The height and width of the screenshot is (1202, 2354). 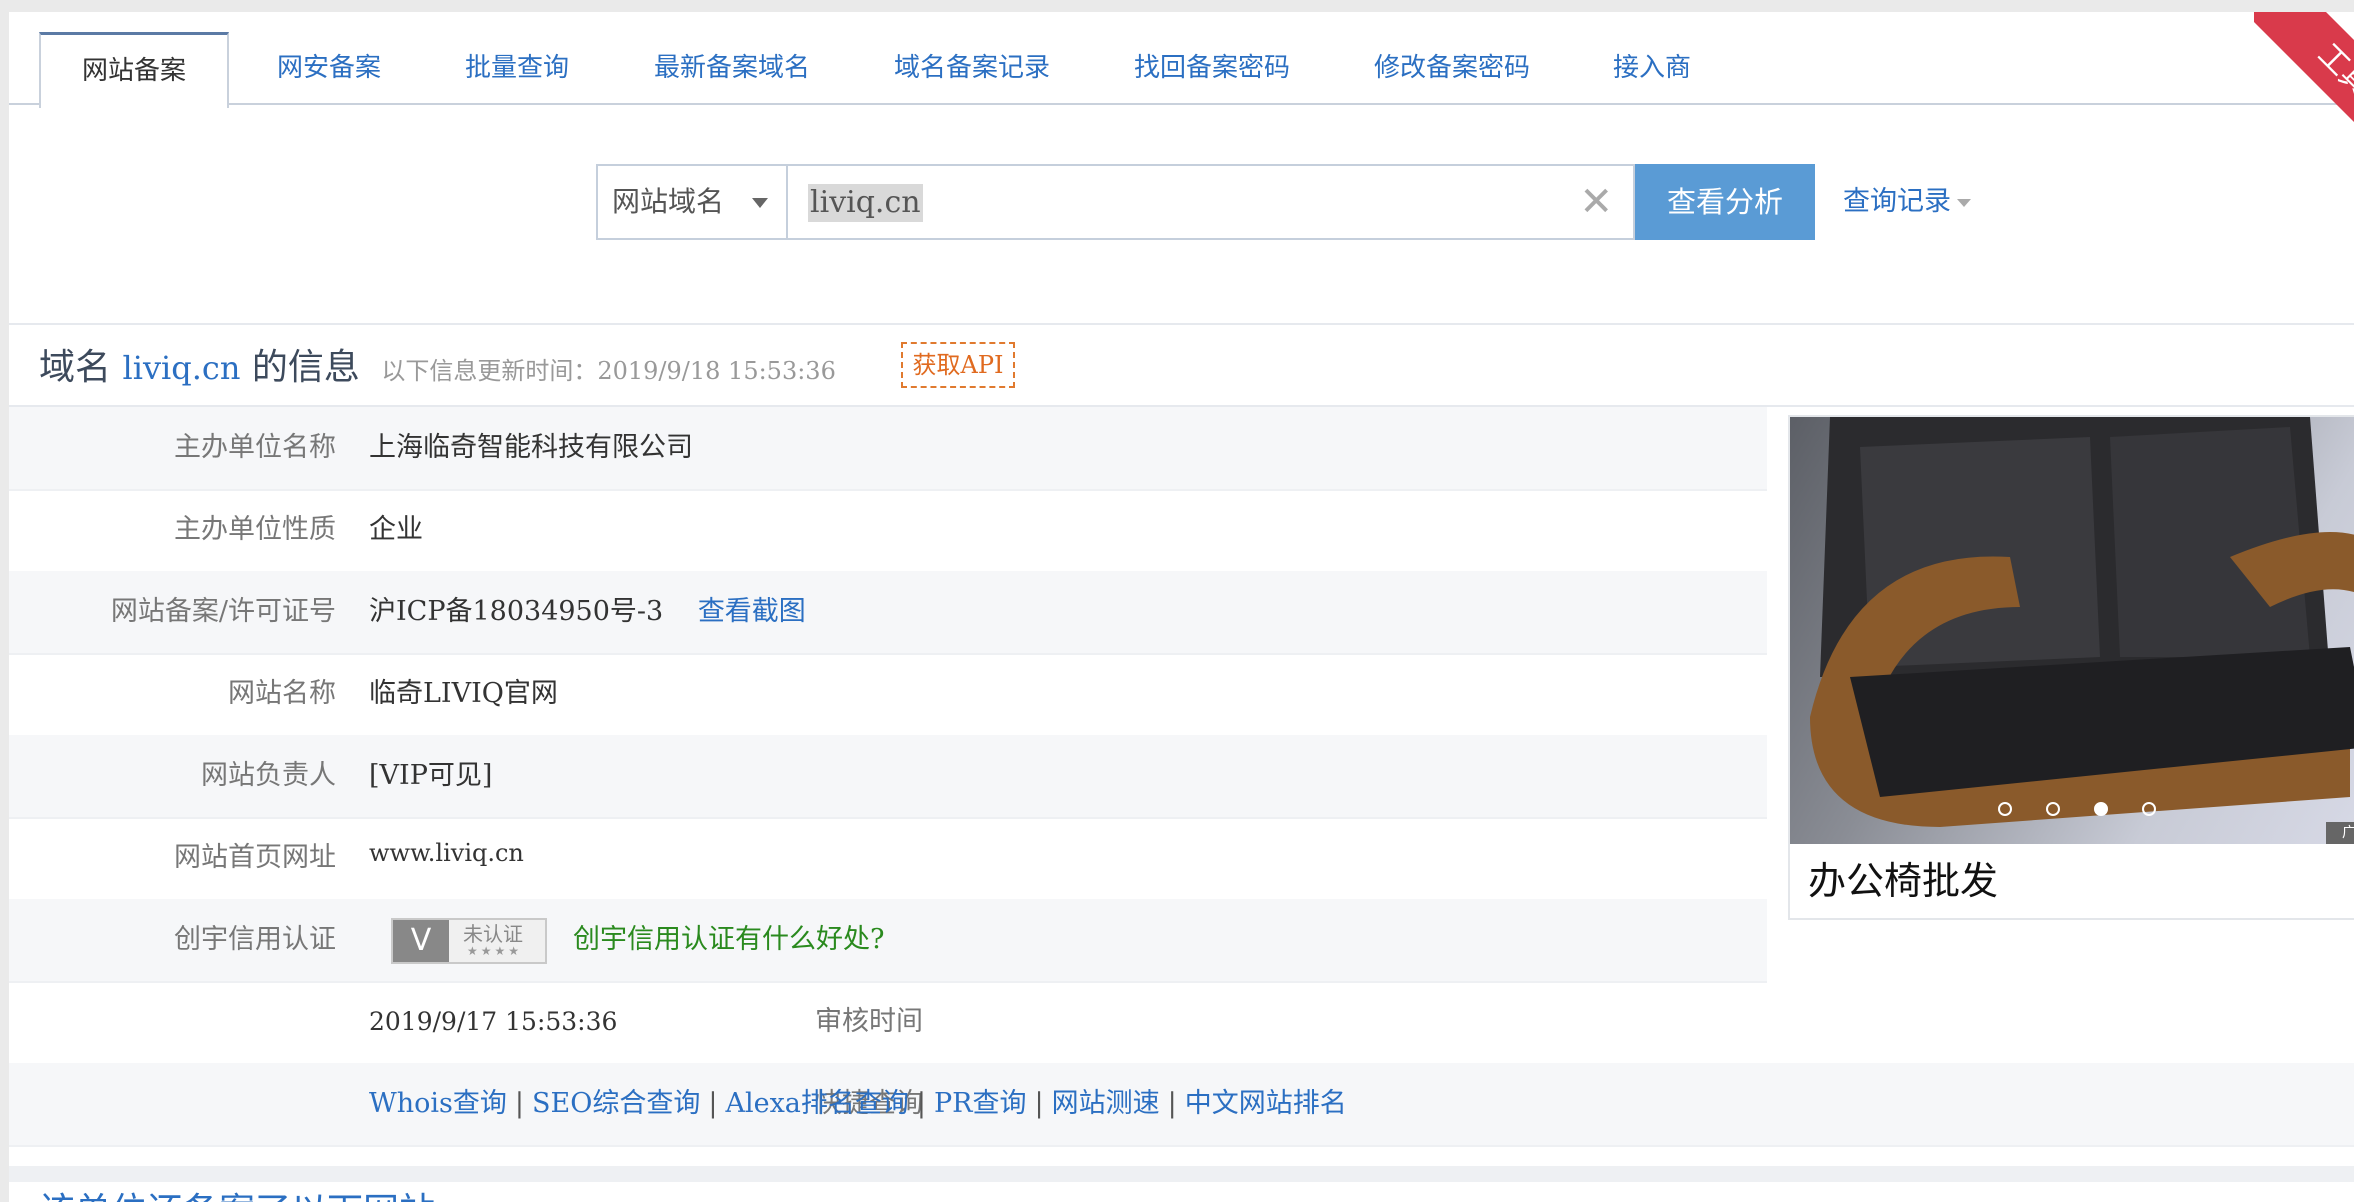 I want to click on credit-value: V 未认证 ★★★★ 创宇信用认证有什么好处?, so click(x=626, y=940).